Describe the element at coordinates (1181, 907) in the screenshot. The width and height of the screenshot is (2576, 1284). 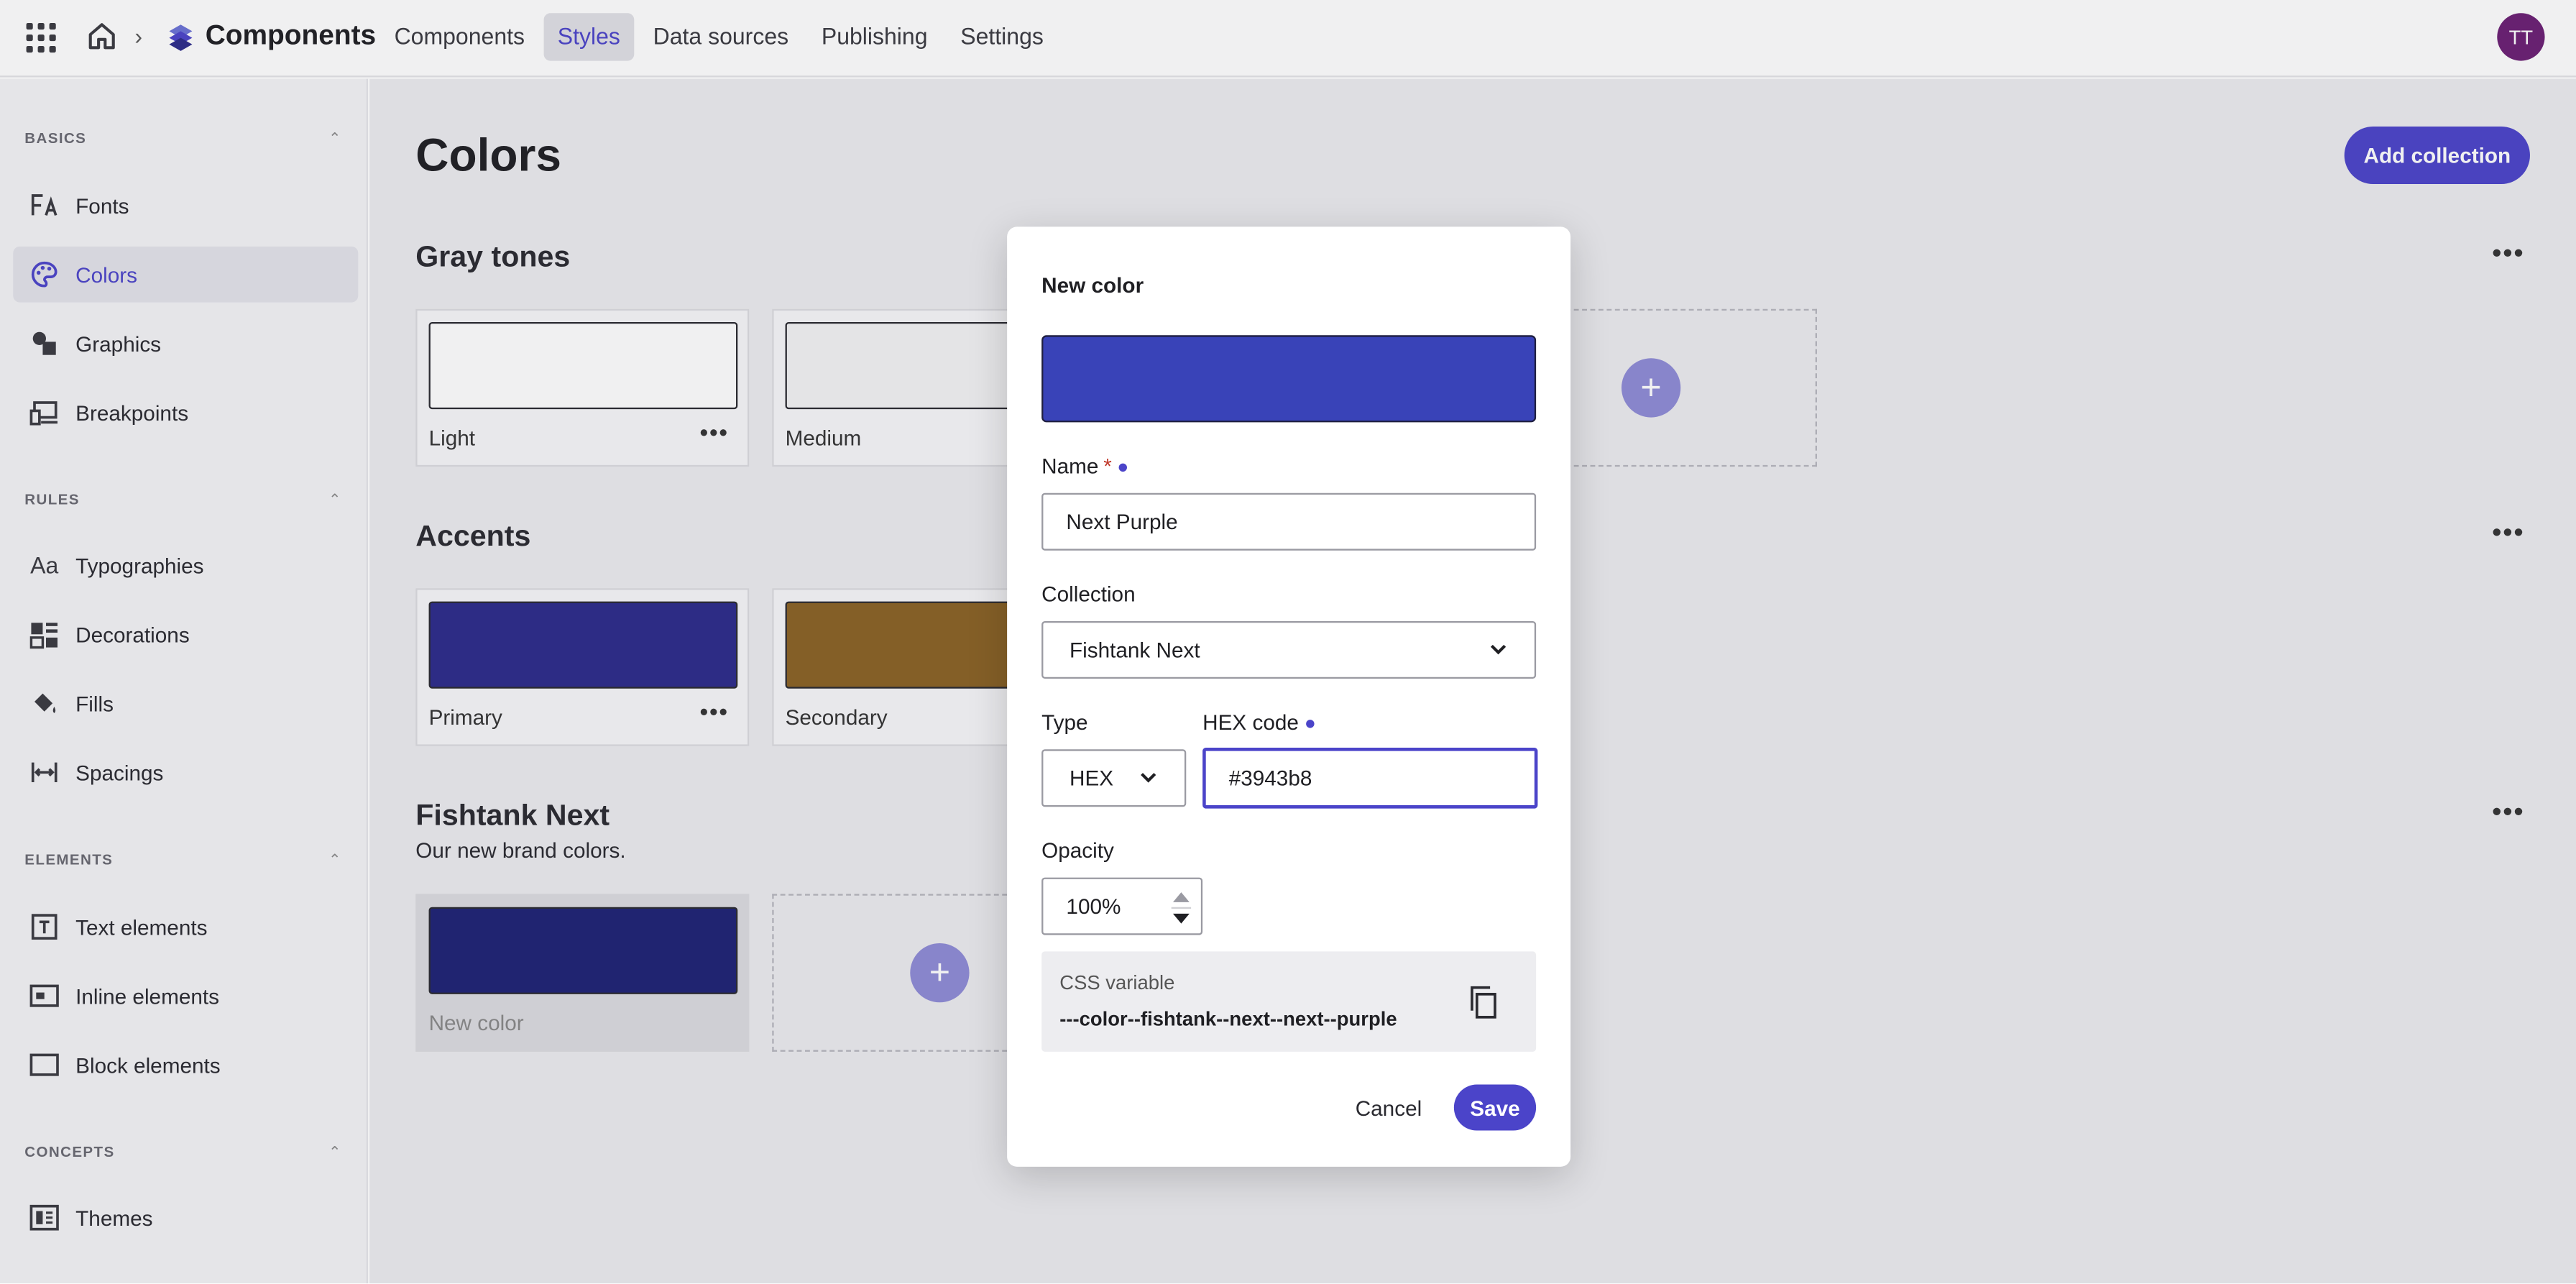
I see `stepper-arrows-icon` at that location.